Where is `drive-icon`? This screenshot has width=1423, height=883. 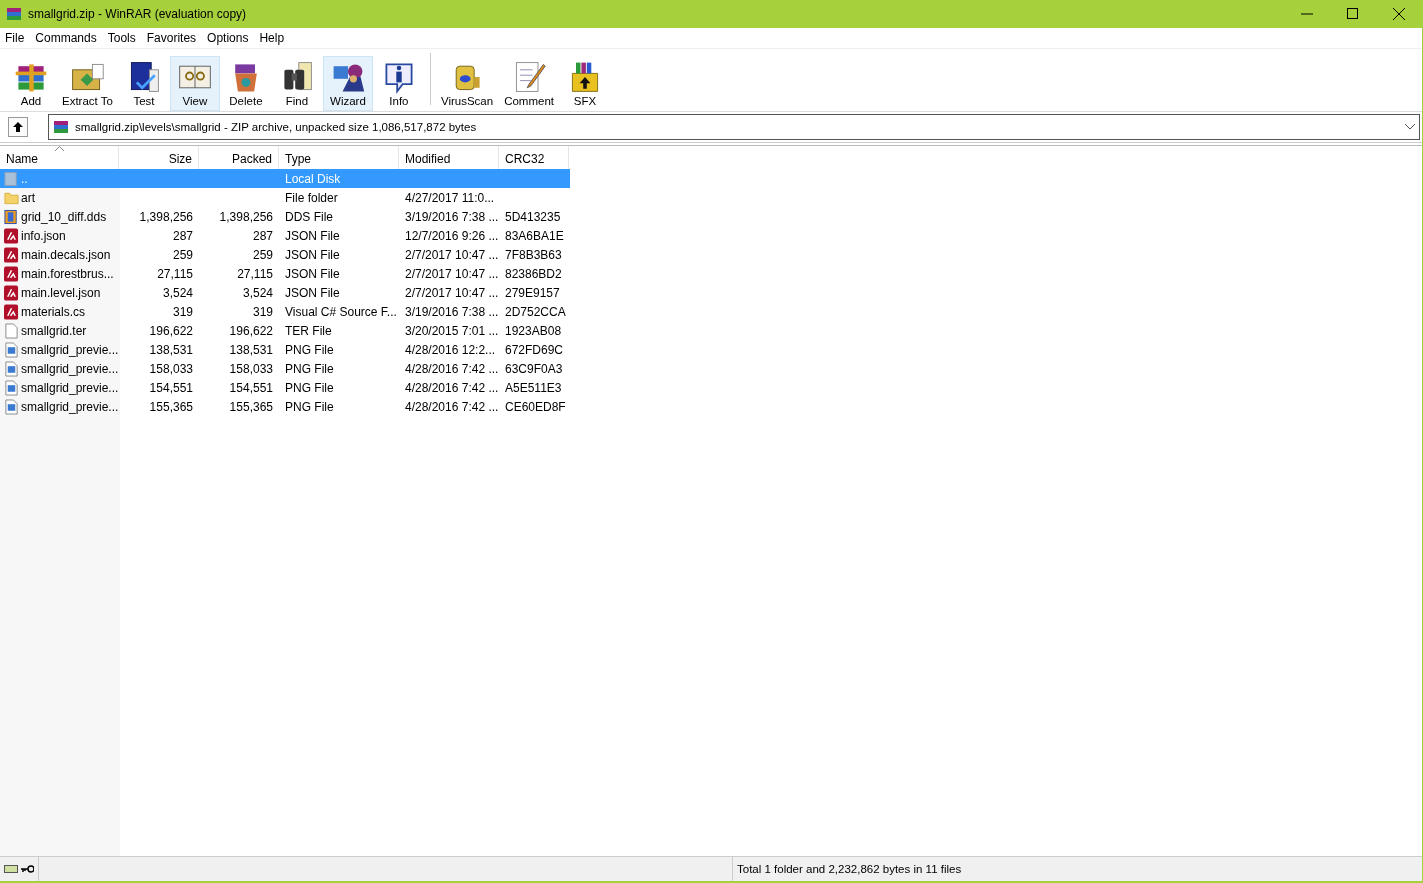
drive-icon is located at coordinates (11, 869).